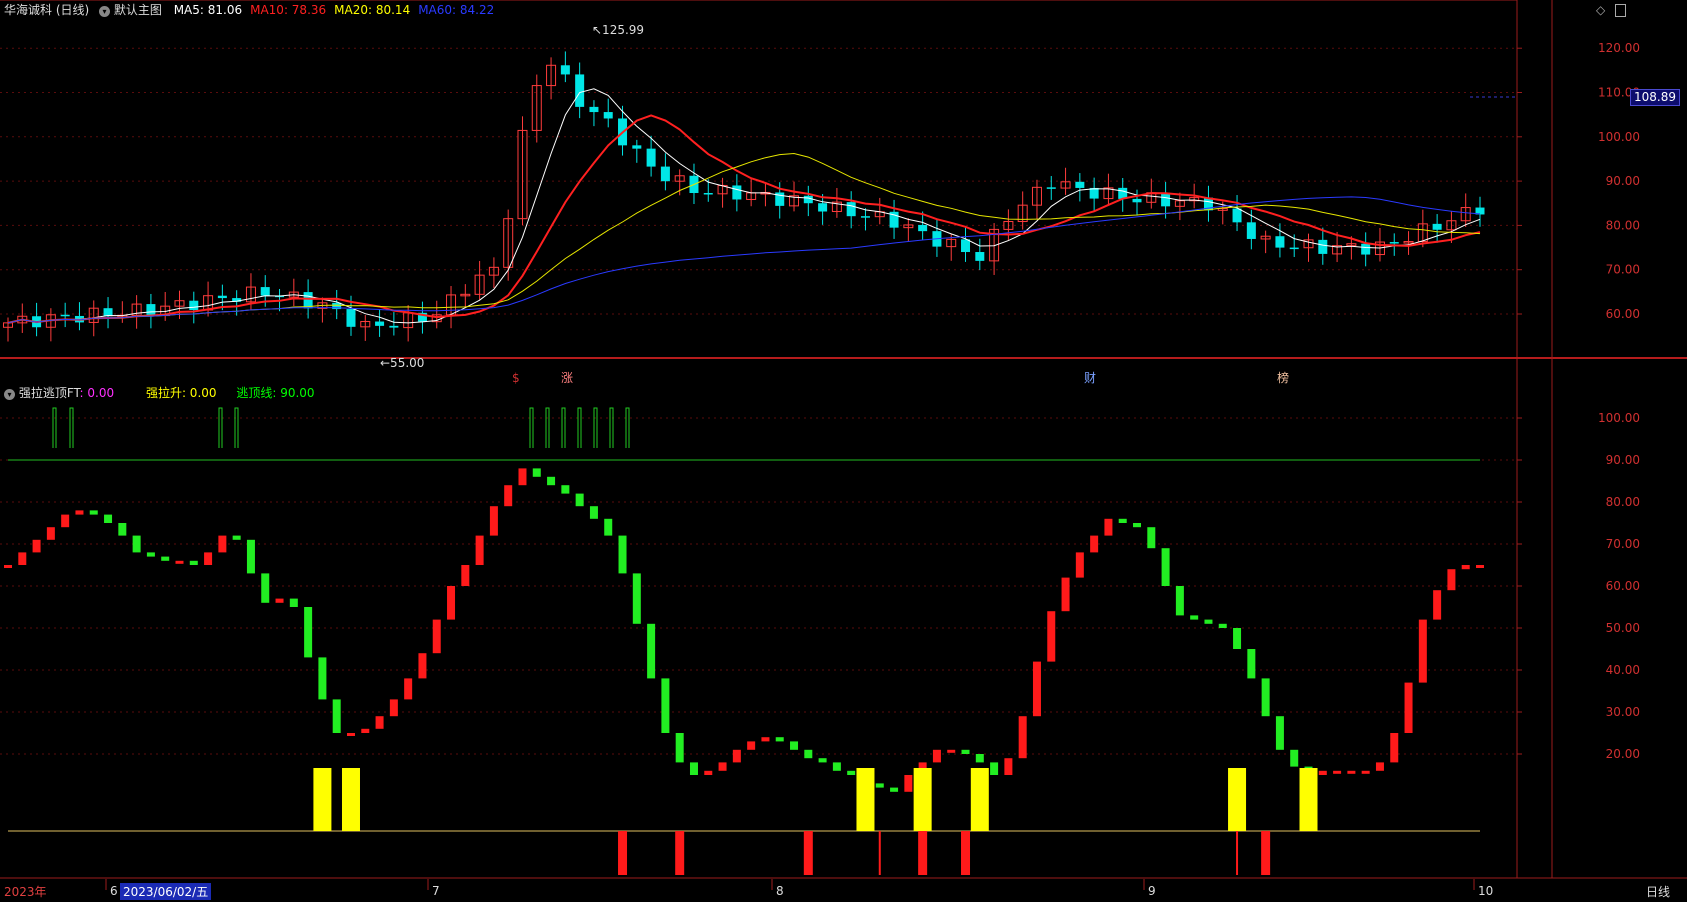  What do you see at coordinates (618, 30) in the screenshot?
I see `high-price-label: ↖125.99` at bounding box center [618, 30].